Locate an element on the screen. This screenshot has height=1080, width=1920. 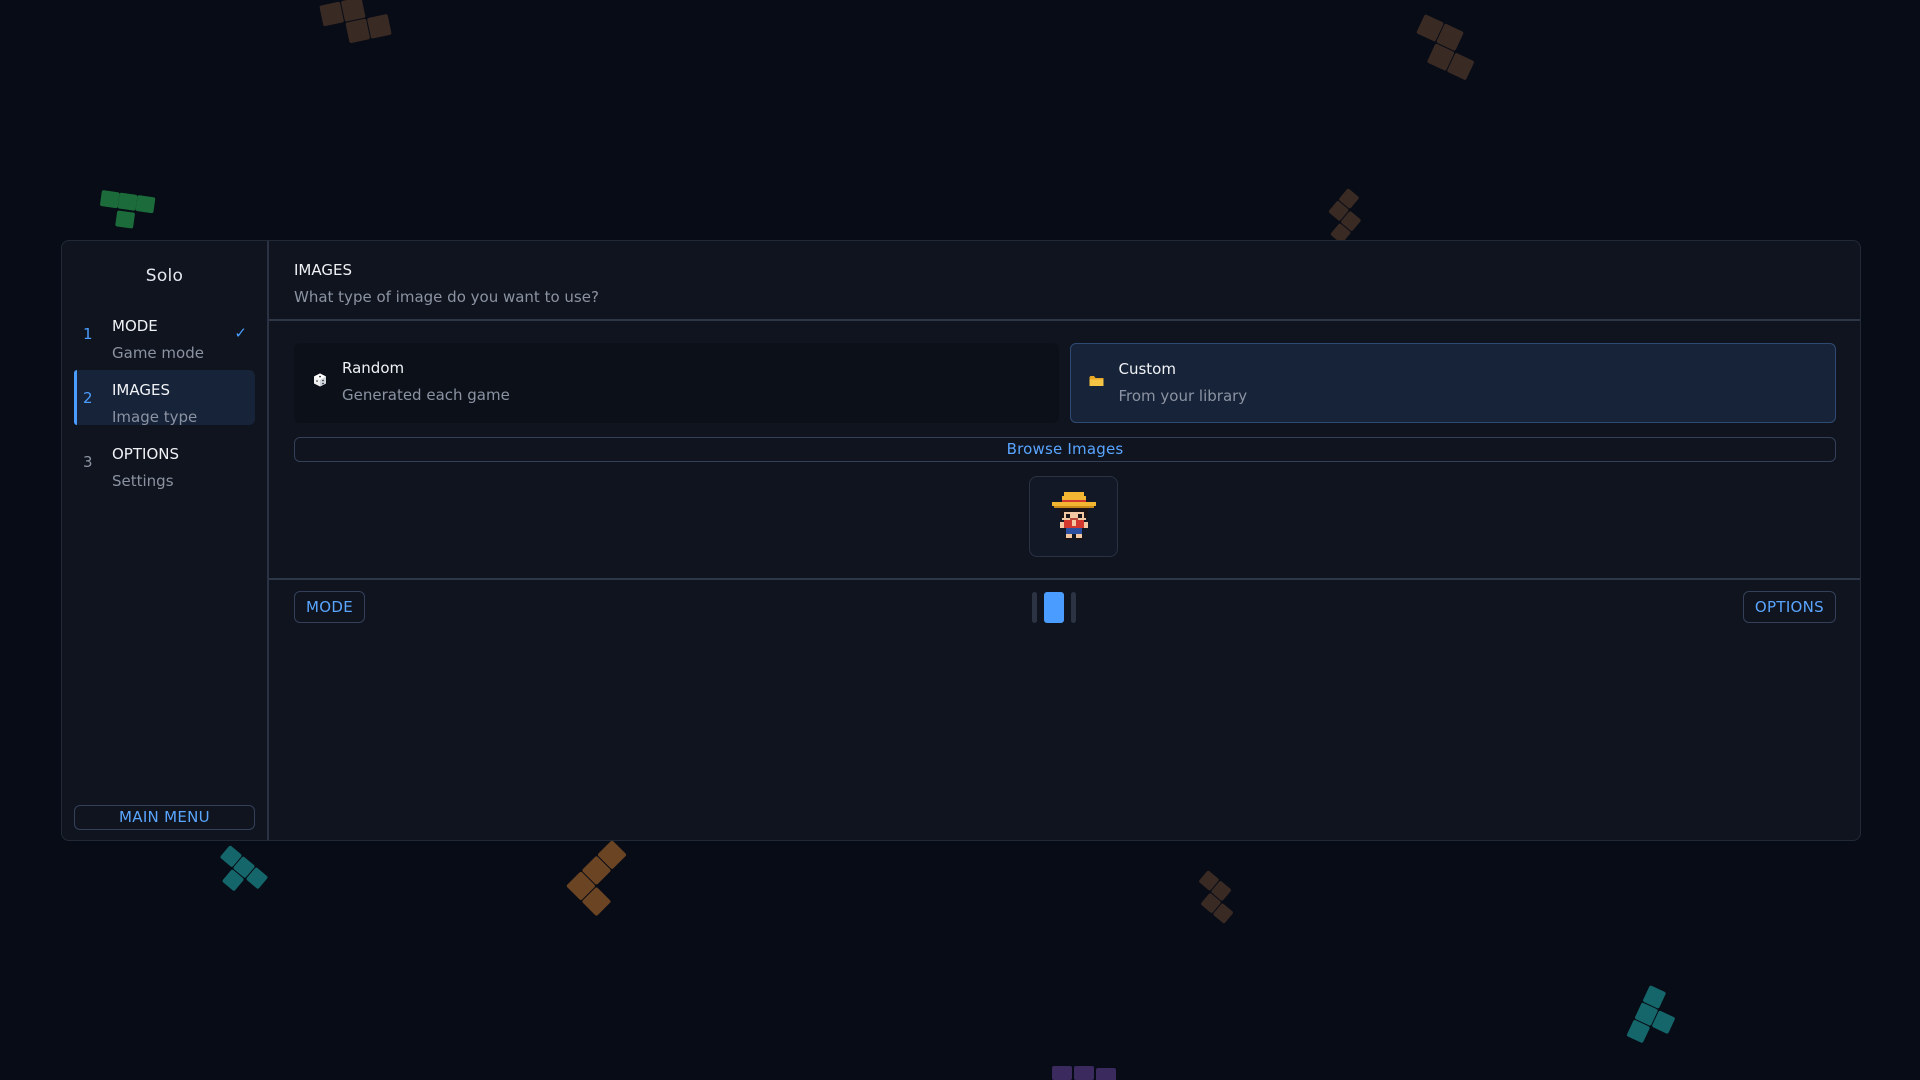
choice-title: Random is located at coordinates (373, 368).